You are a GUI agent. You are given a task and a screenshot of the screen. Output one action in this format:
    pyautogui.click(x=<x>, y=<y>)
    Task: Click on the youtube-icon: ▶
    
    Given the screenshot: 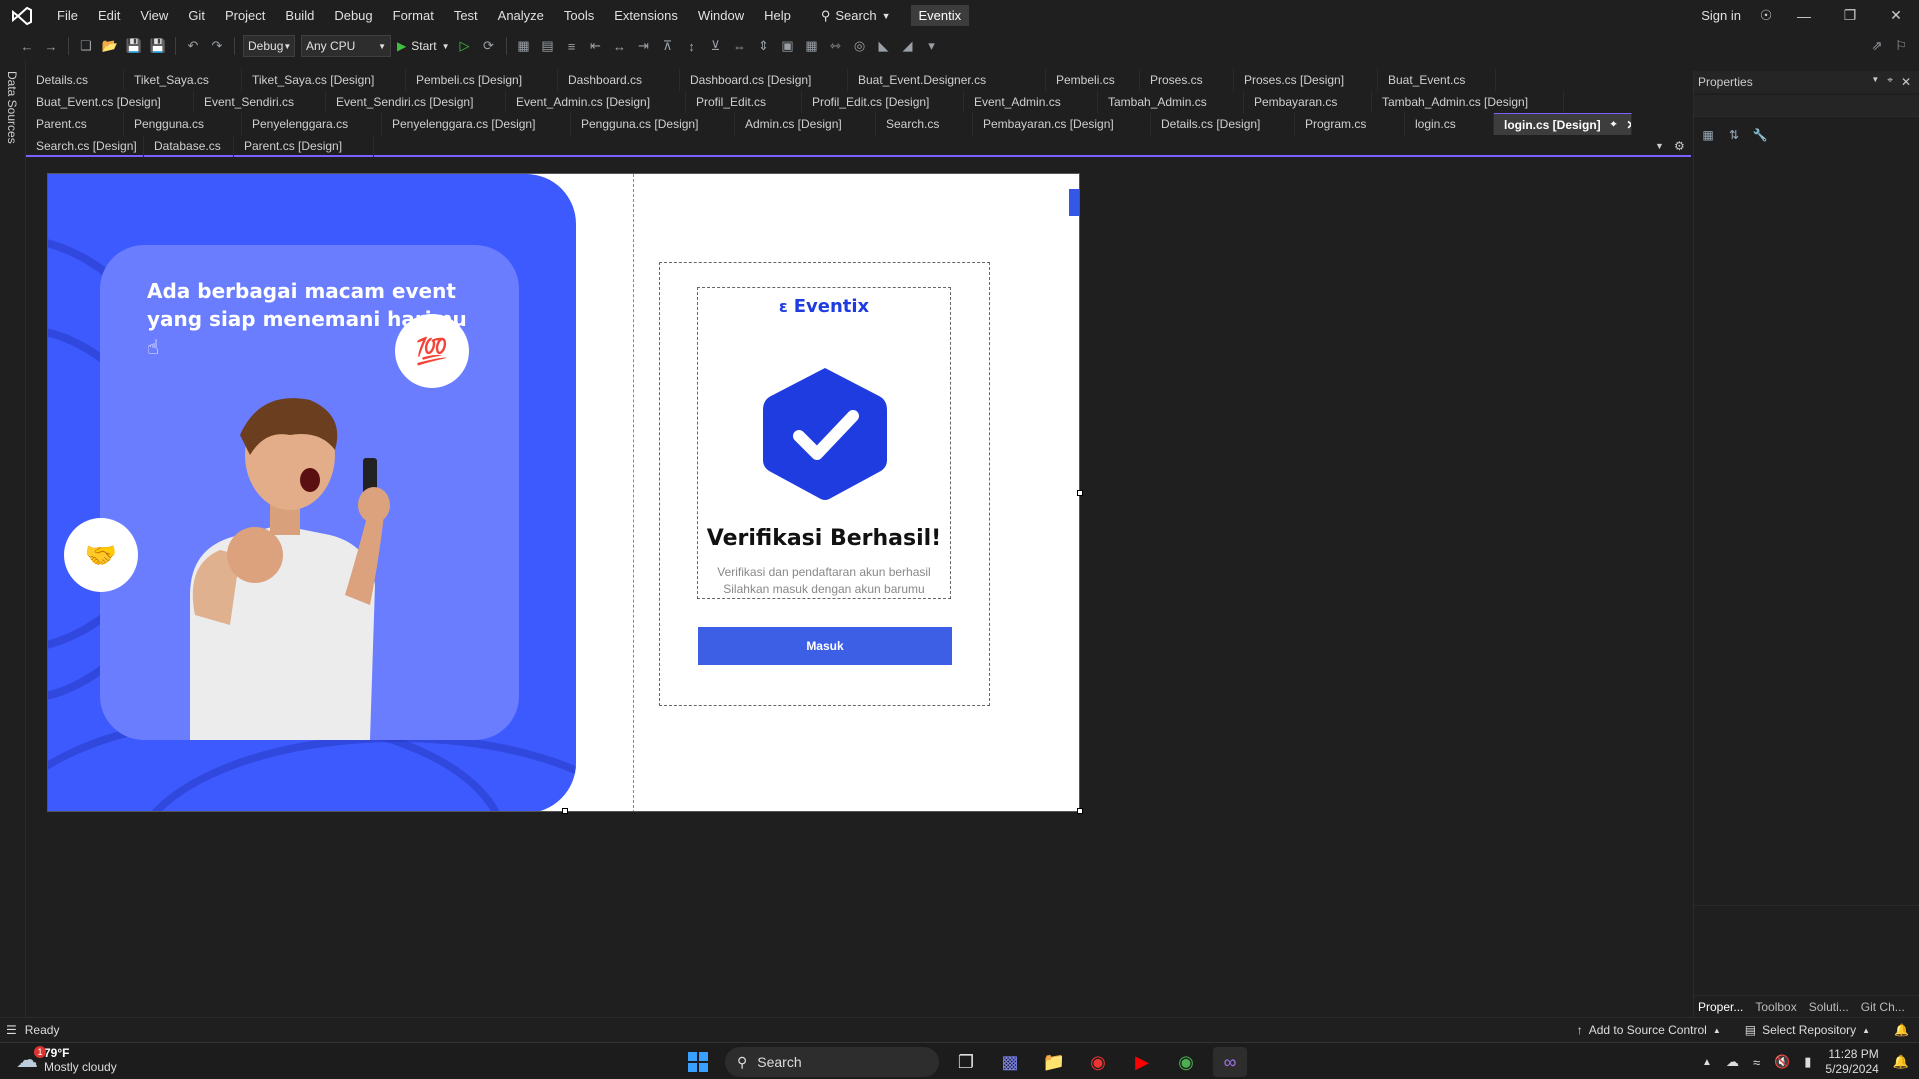 What is the action you would take?
    pyautogui.click(x=1142, y=1062)
    